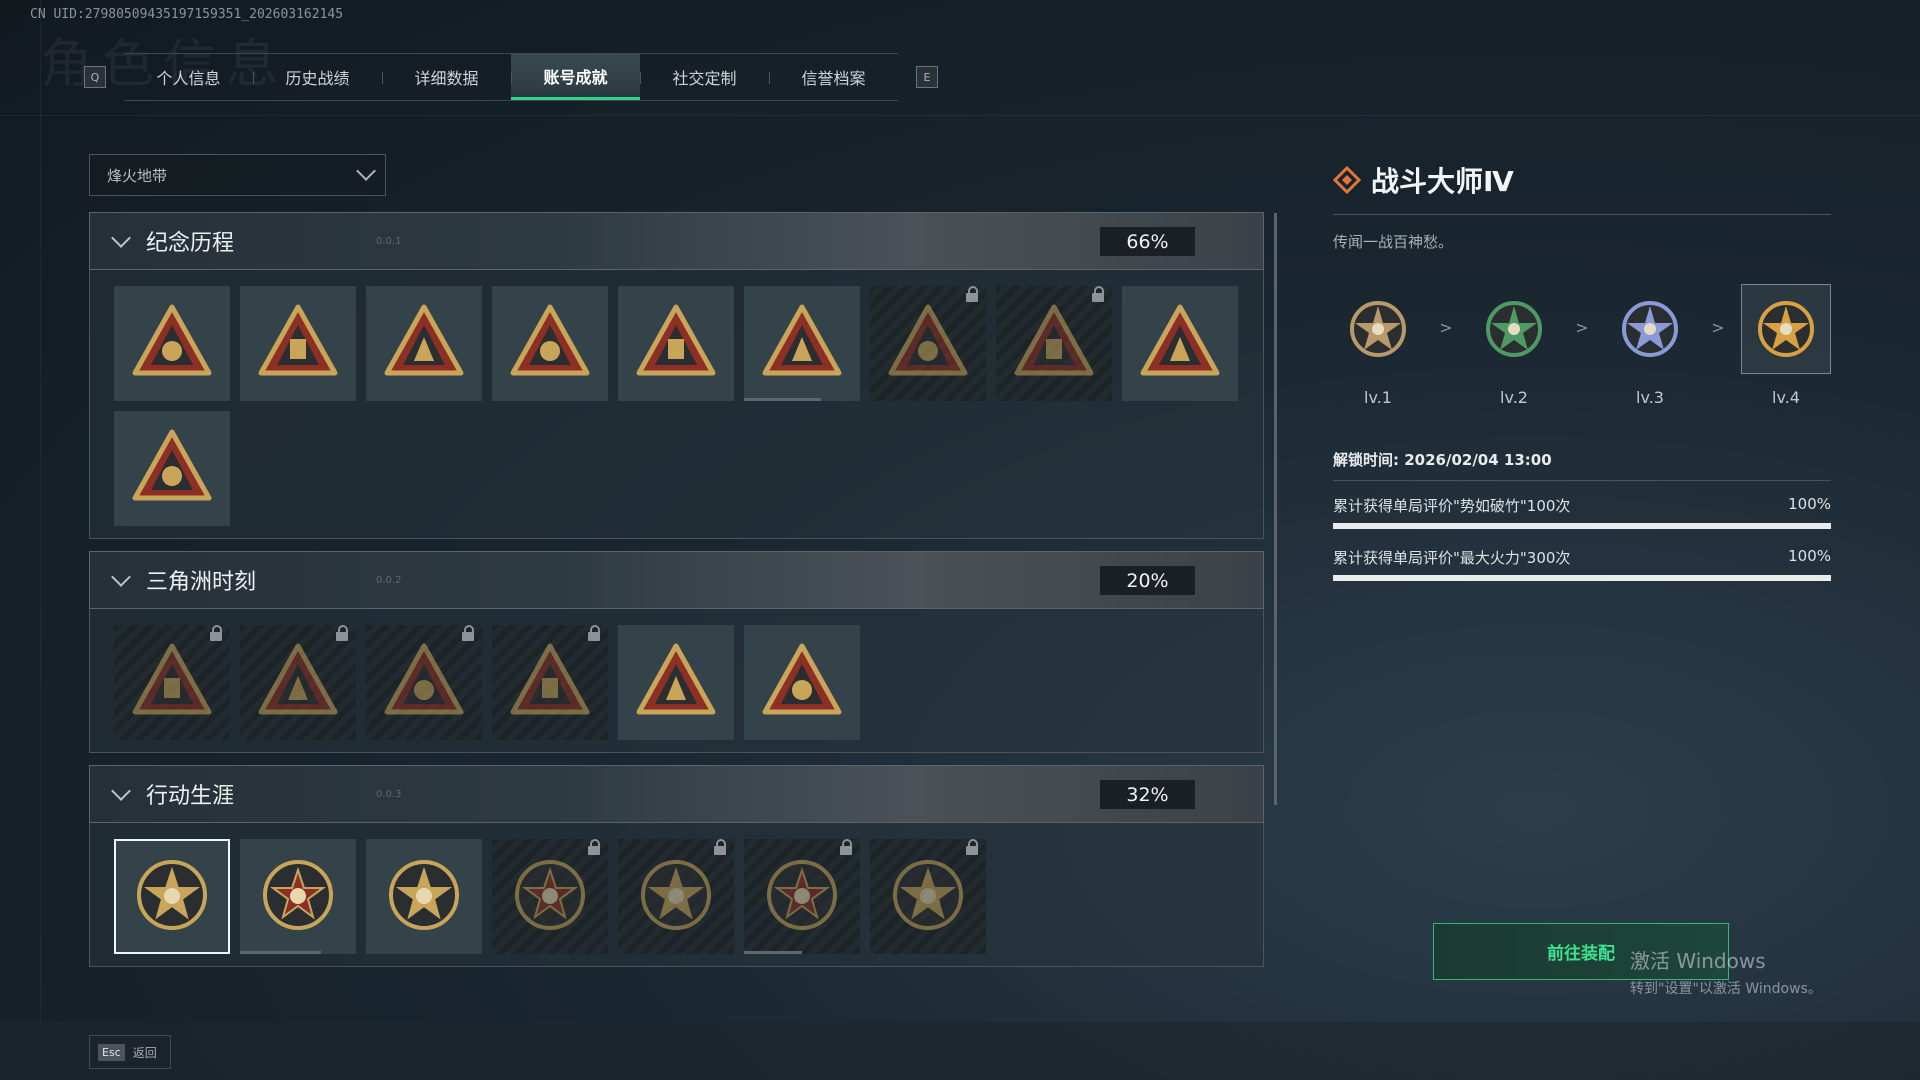 The height and width of the screenshot is (1080, 1920). I want to click on mode-select-value: 烽火地带, so click(137, 175).